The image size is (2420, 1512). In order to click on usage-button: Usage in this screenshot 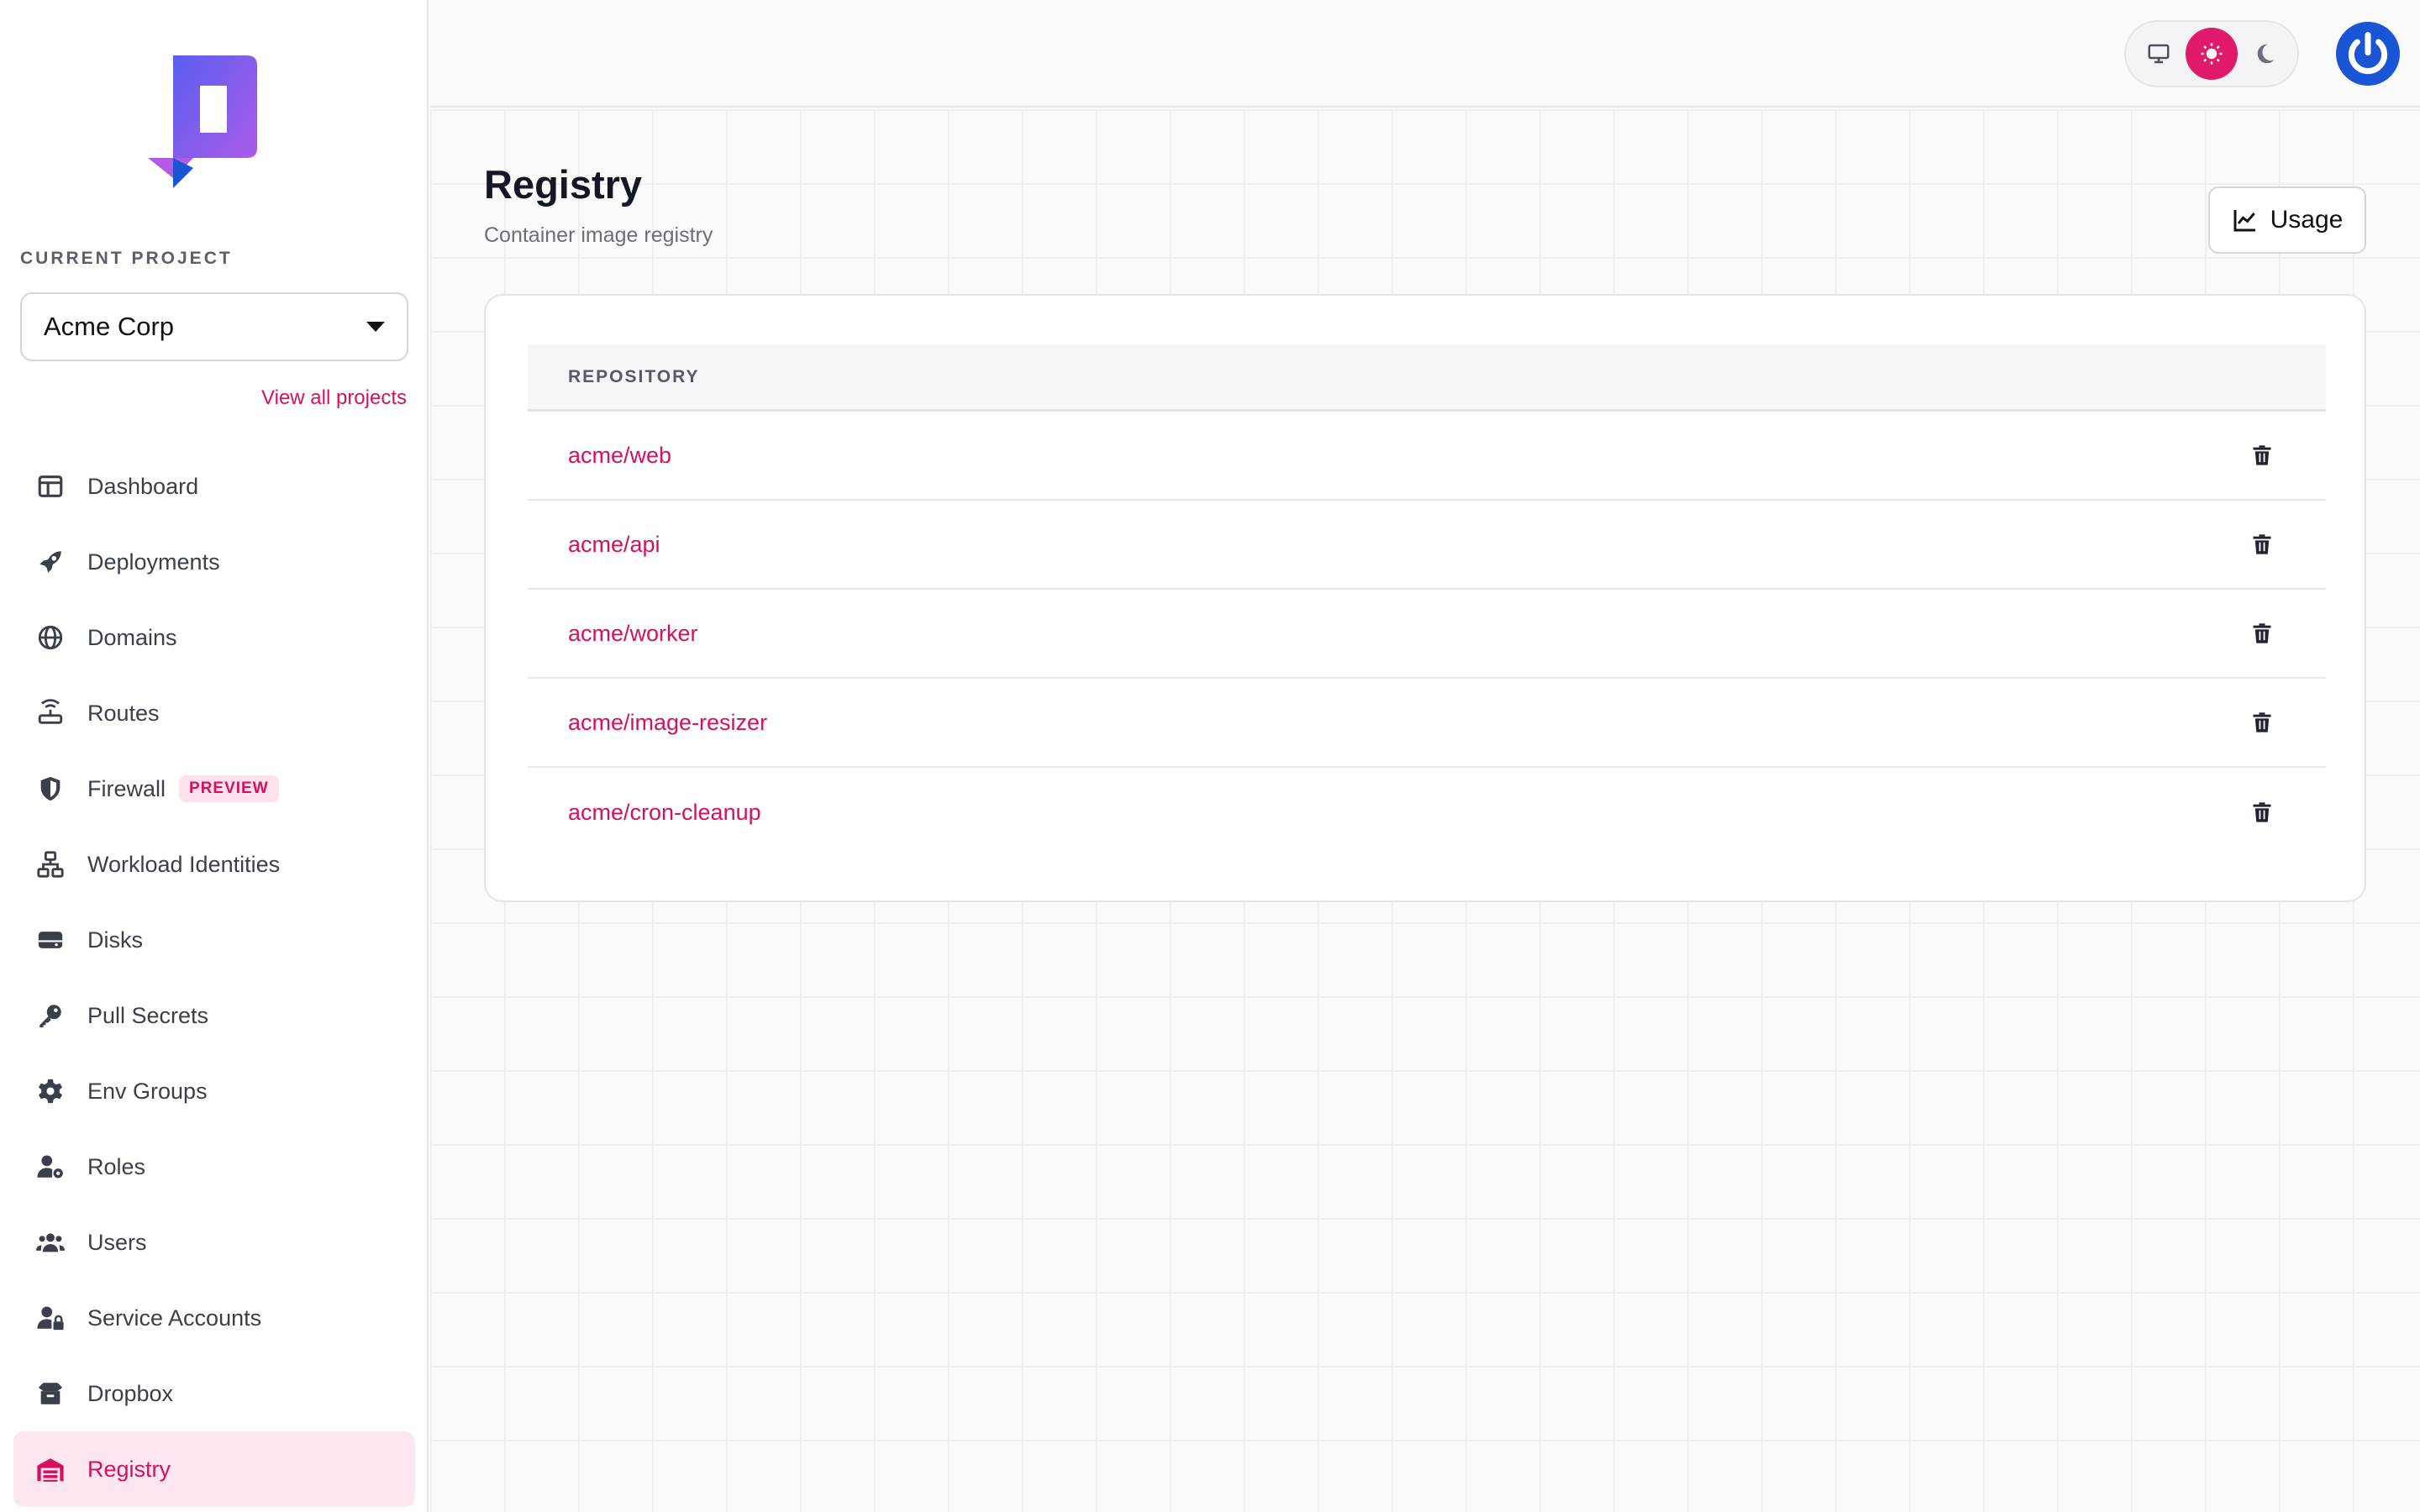, I will do `click(2287, 220)`.